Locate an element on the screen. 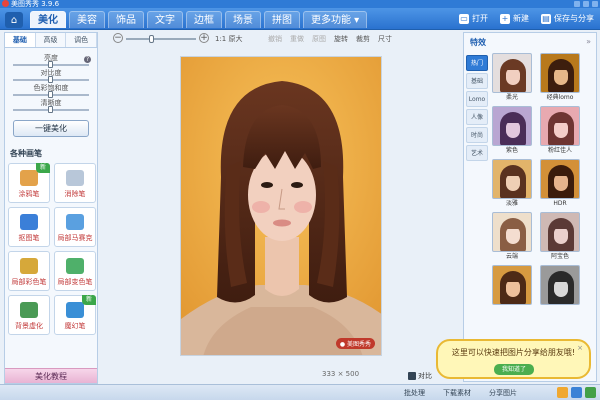 This screenshot has width=600, height=400. pen-label: 局部马赛克 is located at coordinates (75, 238).